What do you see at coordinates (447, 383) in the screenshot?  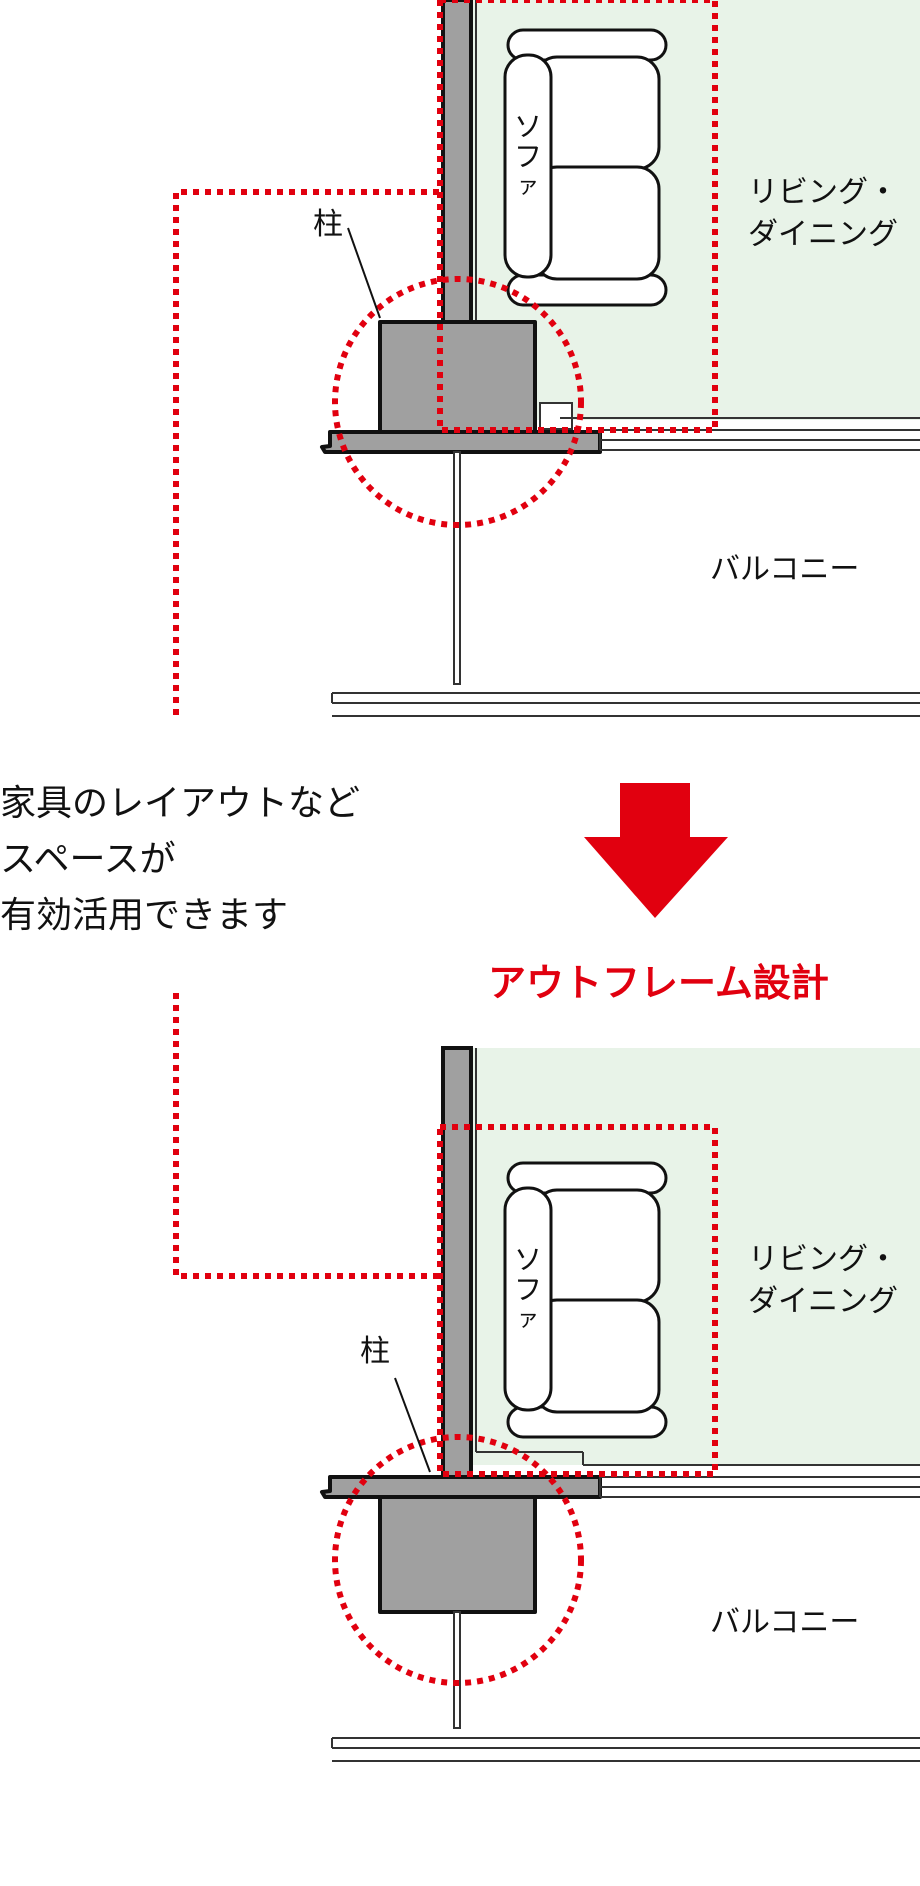 I see `top-pillar` at bounding box center [447, 383].